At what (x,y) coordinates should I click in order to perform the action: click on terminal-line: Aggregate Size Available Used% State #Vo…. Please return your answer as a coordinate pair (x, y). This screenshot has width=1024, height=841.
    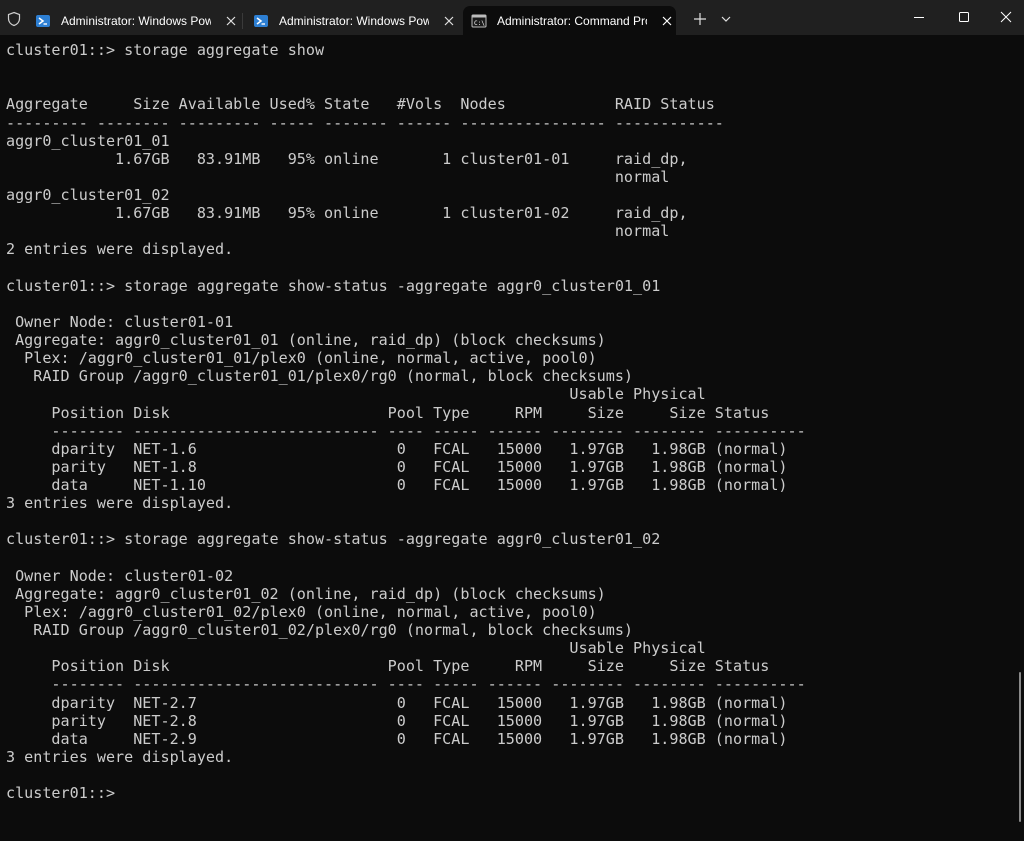
    Looking at the image, I should click on (360, 104).